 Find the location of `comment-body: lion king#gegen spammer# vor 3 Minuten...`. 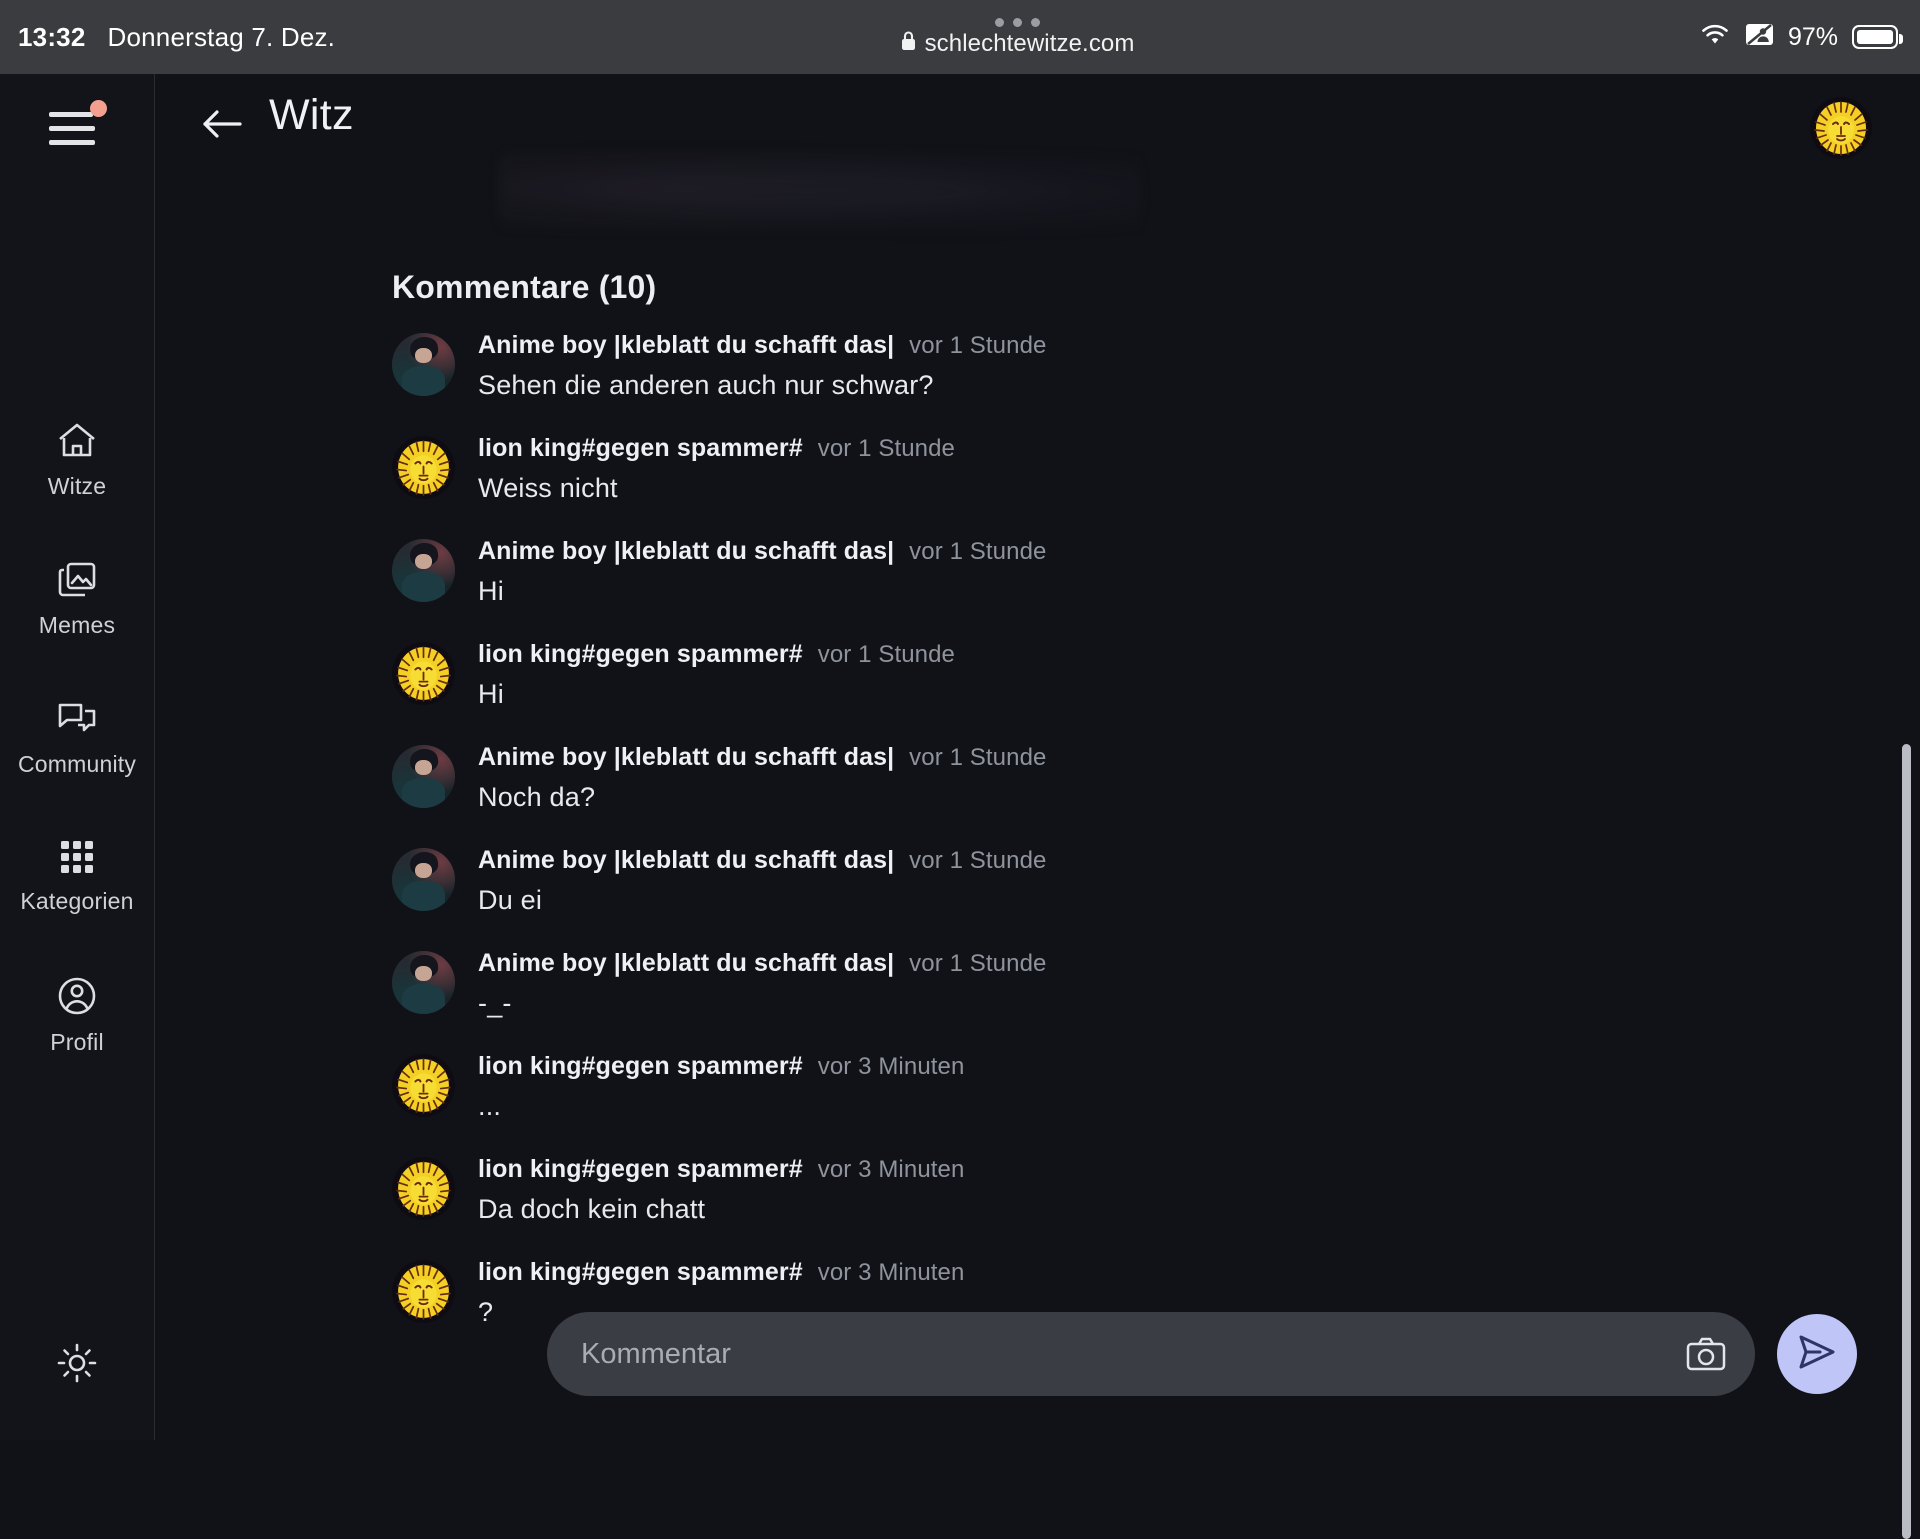

comment-body: lion king#gegen spammer# vor 3 Minuten... is located at coordinates (1160, 1085).